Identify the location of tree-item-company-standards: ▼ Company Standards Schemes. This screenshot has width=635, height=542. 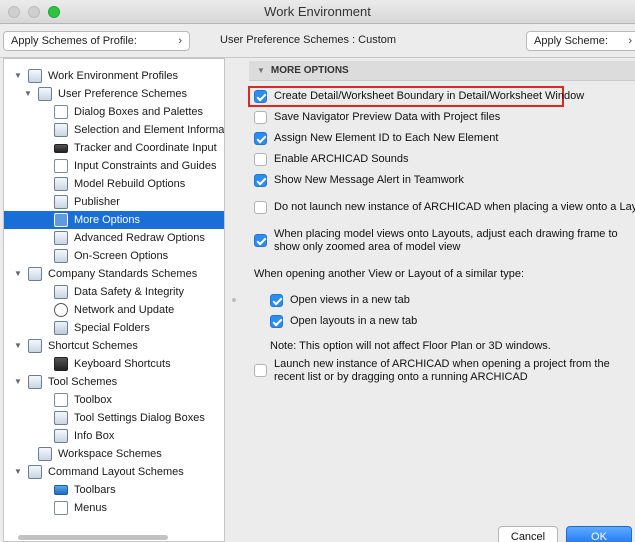
(114, 274).